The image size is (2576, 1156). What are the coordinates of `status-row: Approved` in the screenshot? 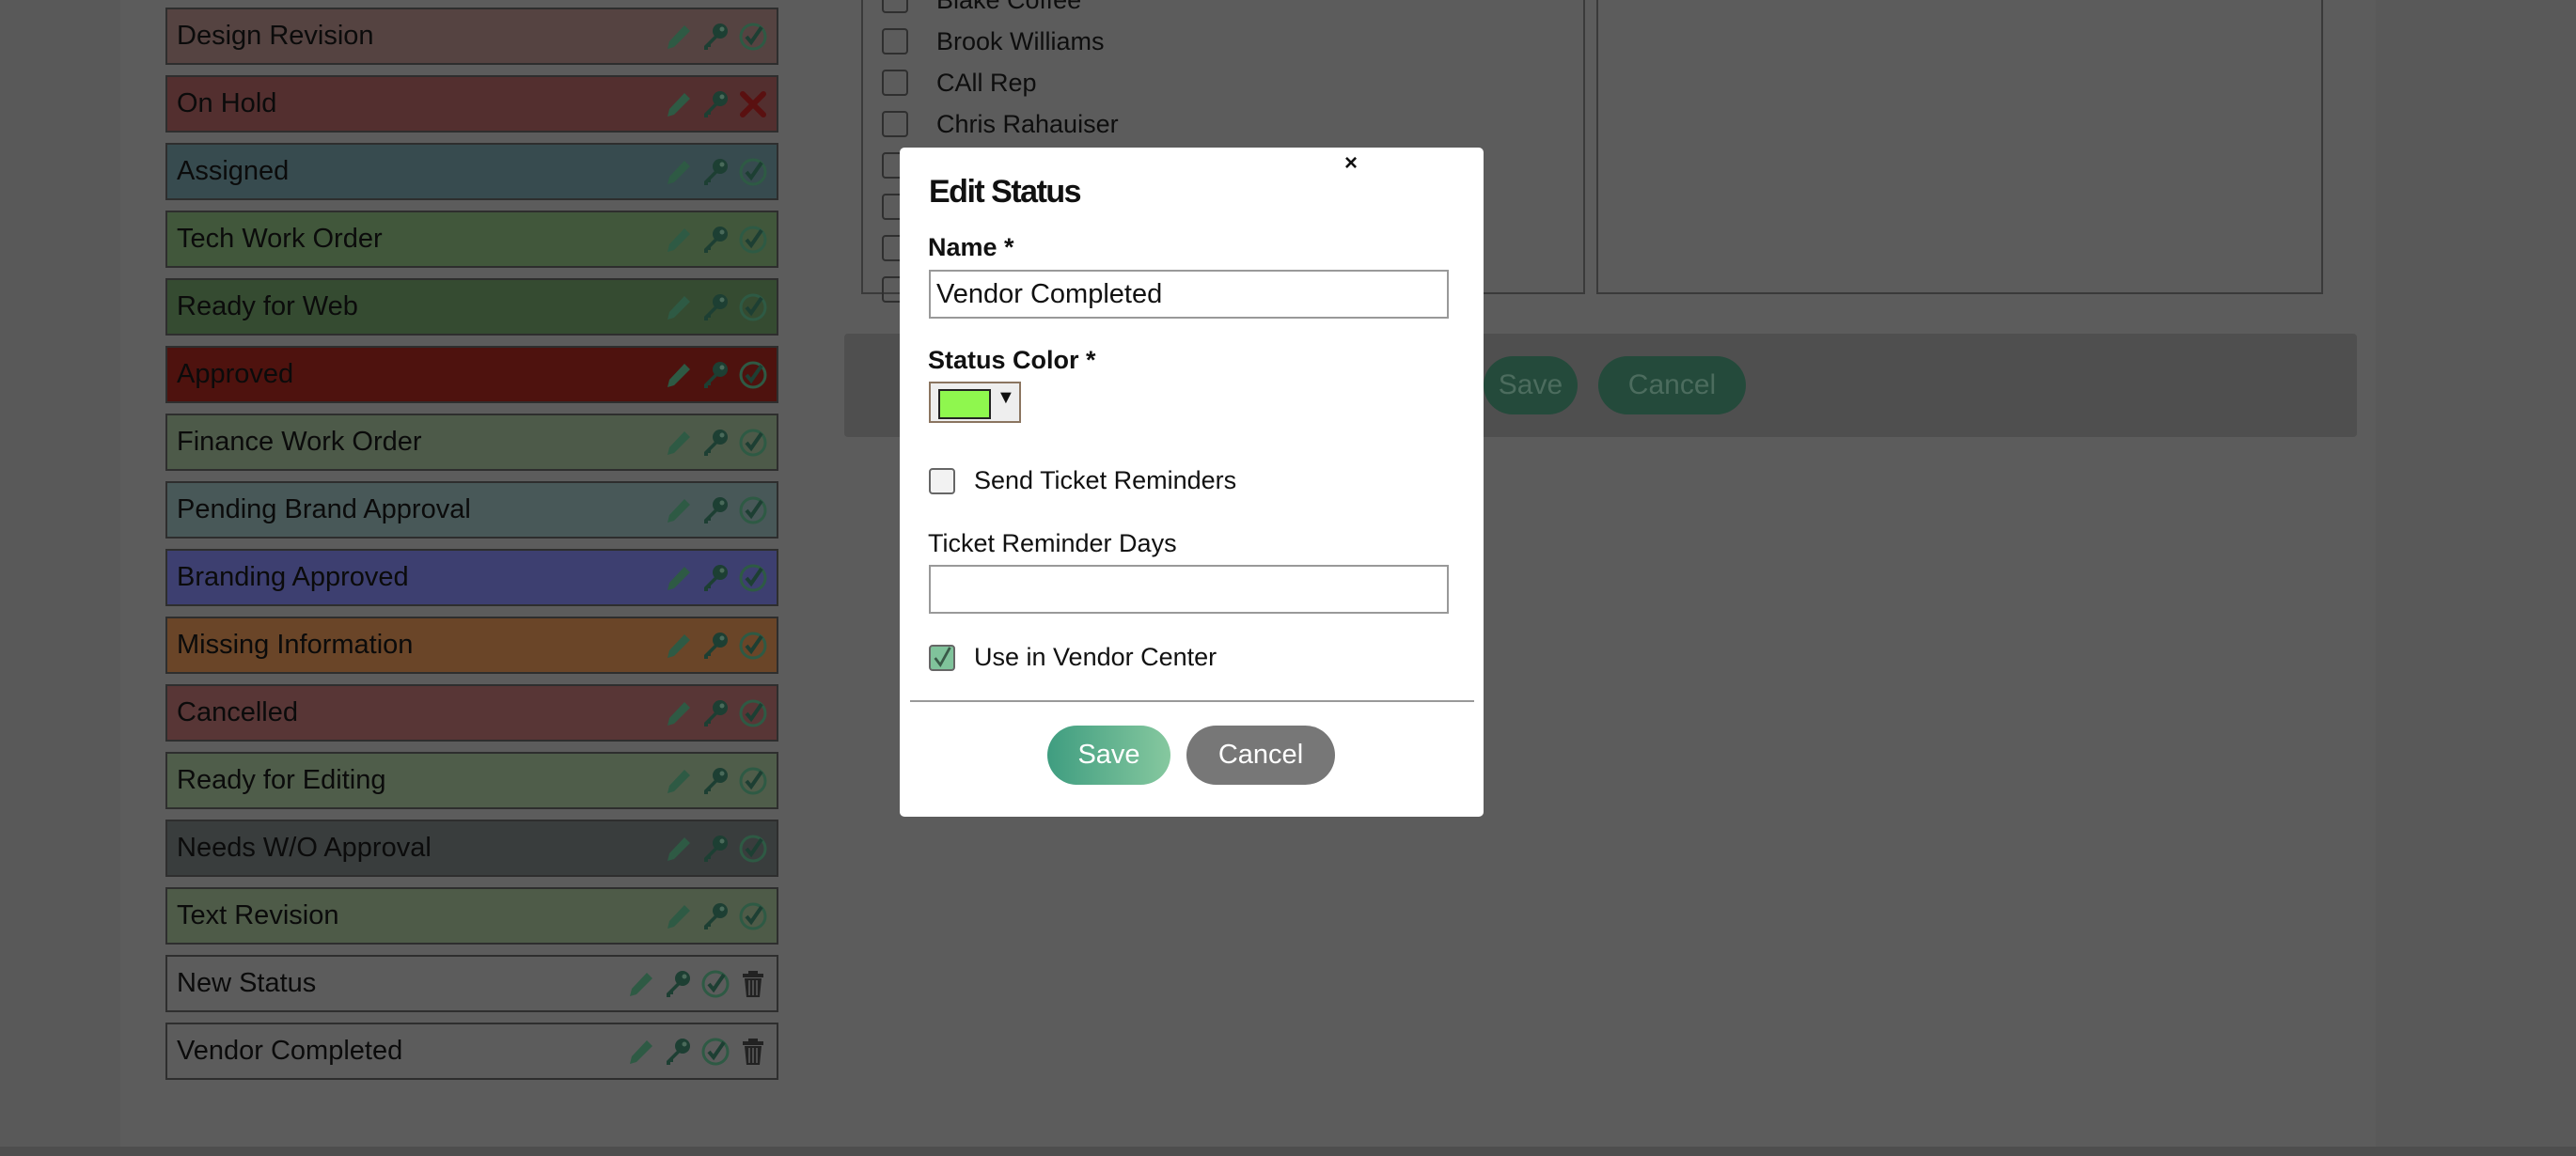 It's located at (472, 374).